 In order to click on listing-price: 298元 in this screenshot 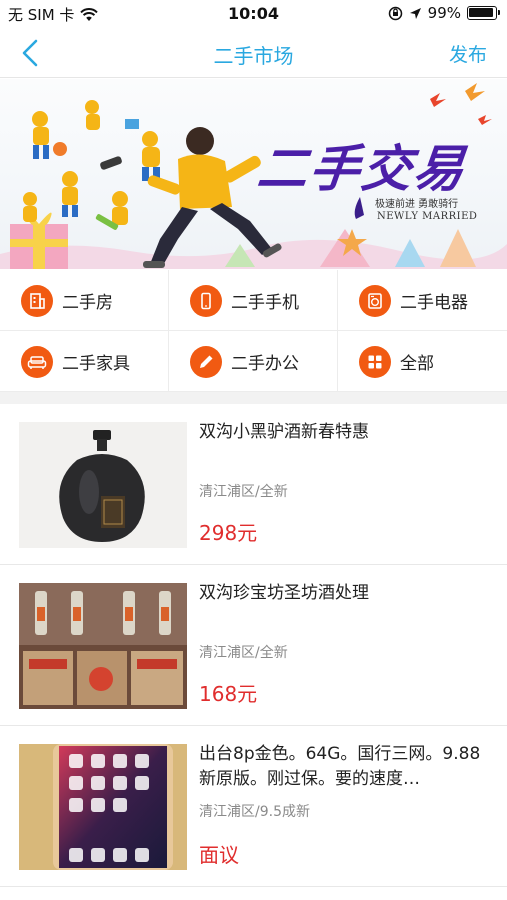, I will do `click(228, 533)`.